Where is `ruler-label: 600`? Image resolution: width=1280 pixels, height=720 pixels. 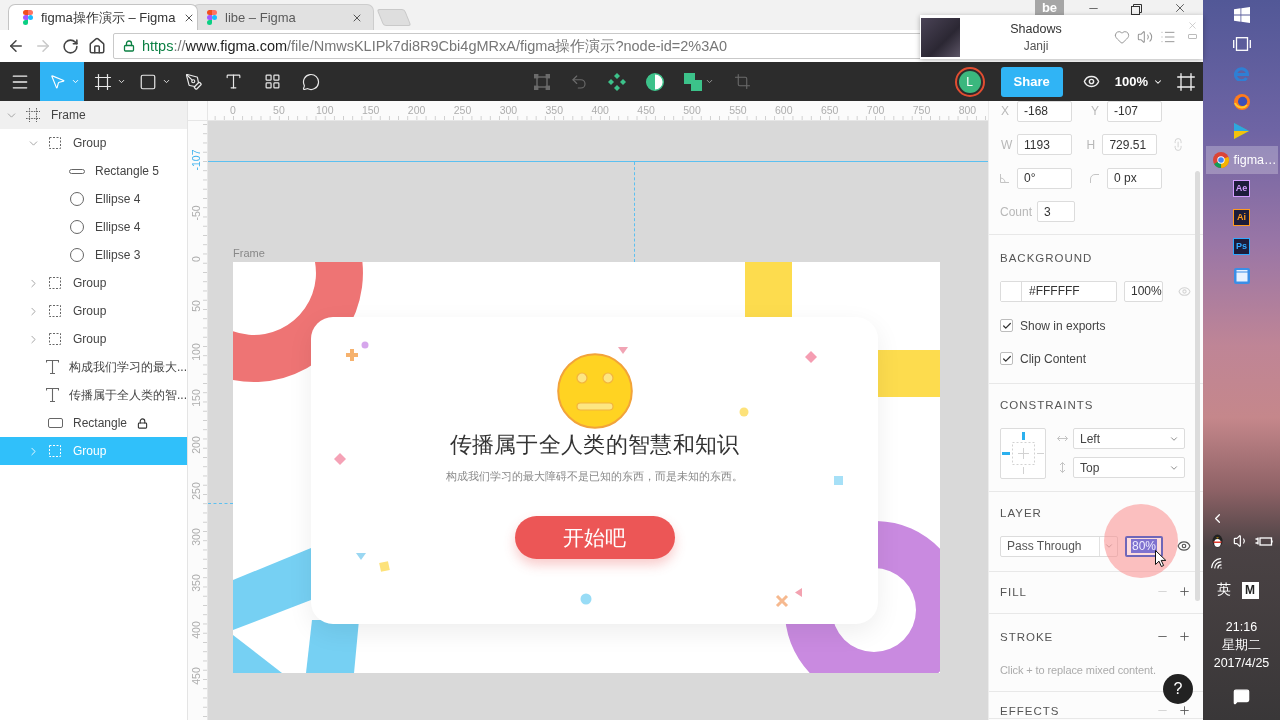
ruler-label: 600 is located at coordinates (784, 110).